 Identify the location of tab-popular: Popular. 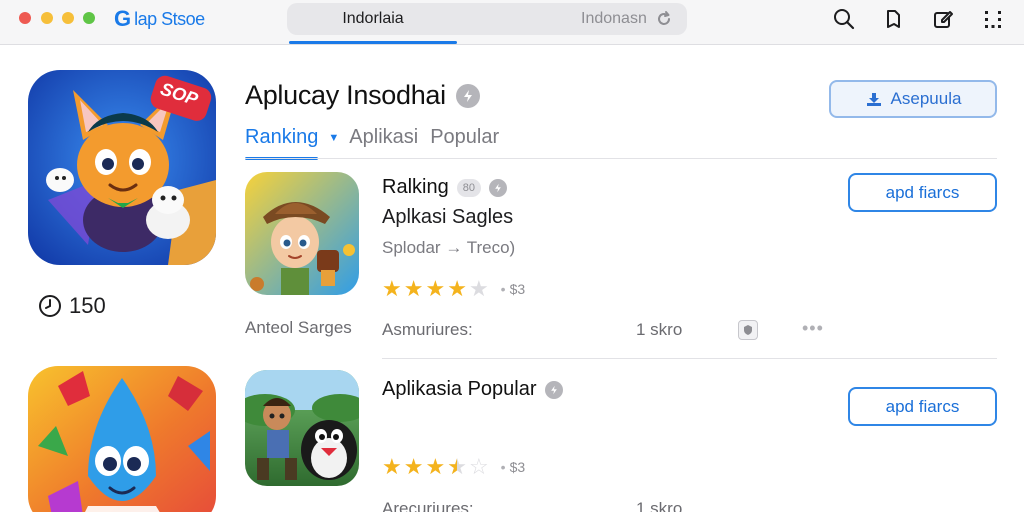
(464, 137).